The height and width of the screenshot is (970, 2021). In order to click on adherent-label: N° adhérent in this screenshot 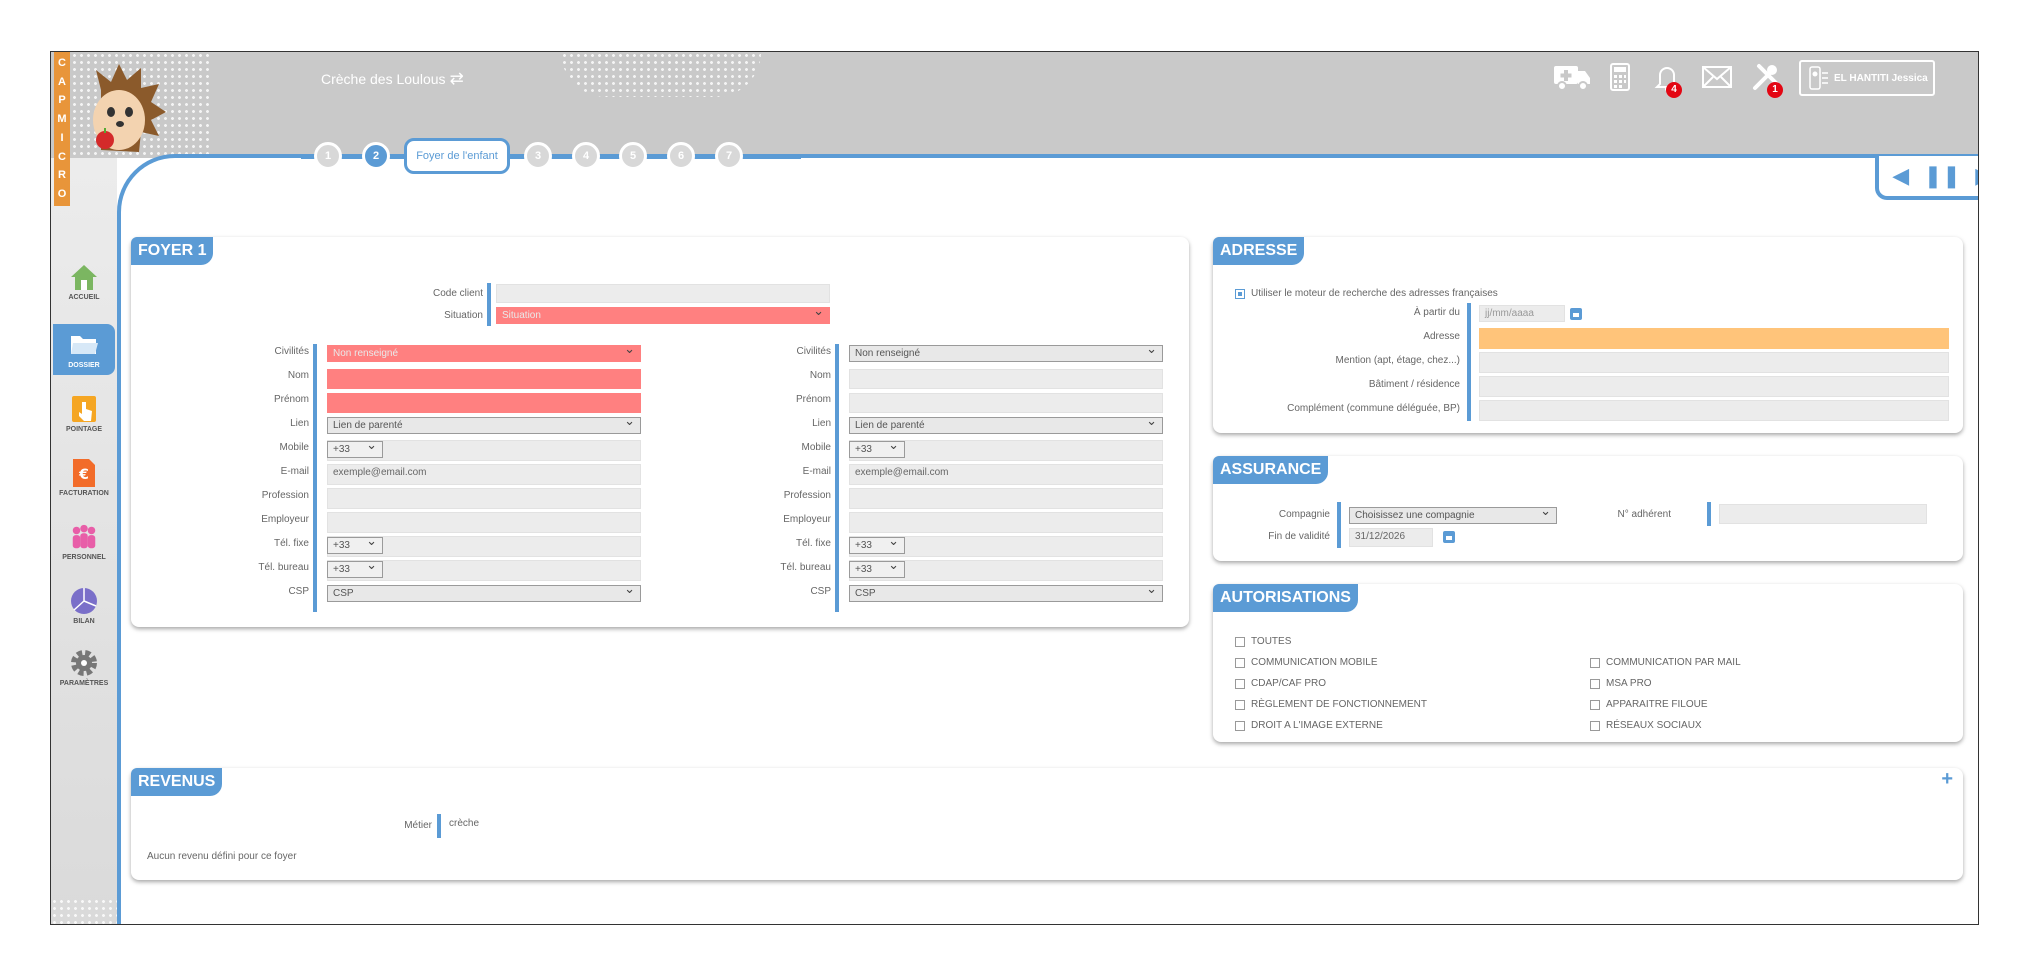, I will do `click(1644, 514)`.